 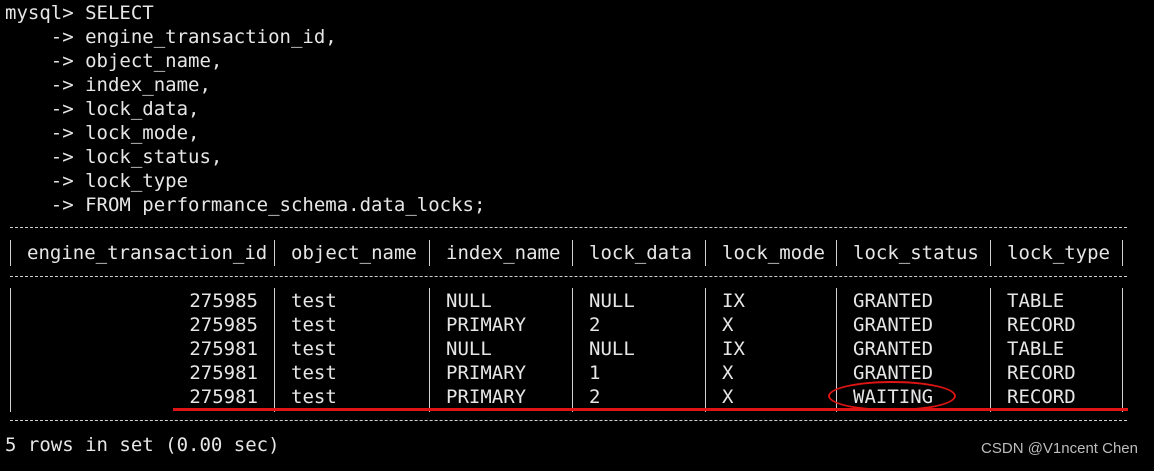 I want to click on annotation-underline, so click(x=650, y=409).